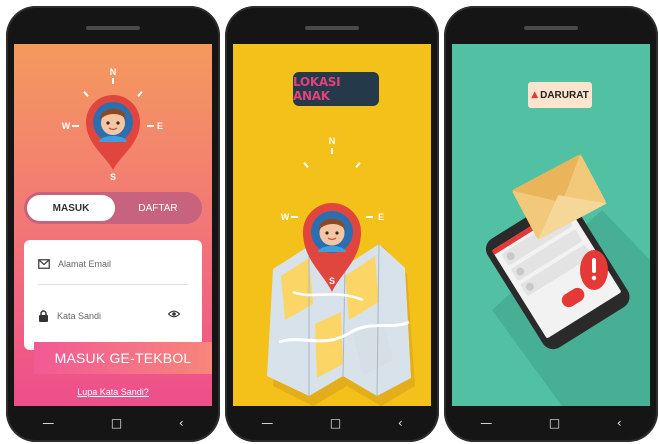 The image size is (659, 444). Describe the element at coordinates (79, 316) in the screenshot. I see `password-placeholder: Kata Sandi` at that location.